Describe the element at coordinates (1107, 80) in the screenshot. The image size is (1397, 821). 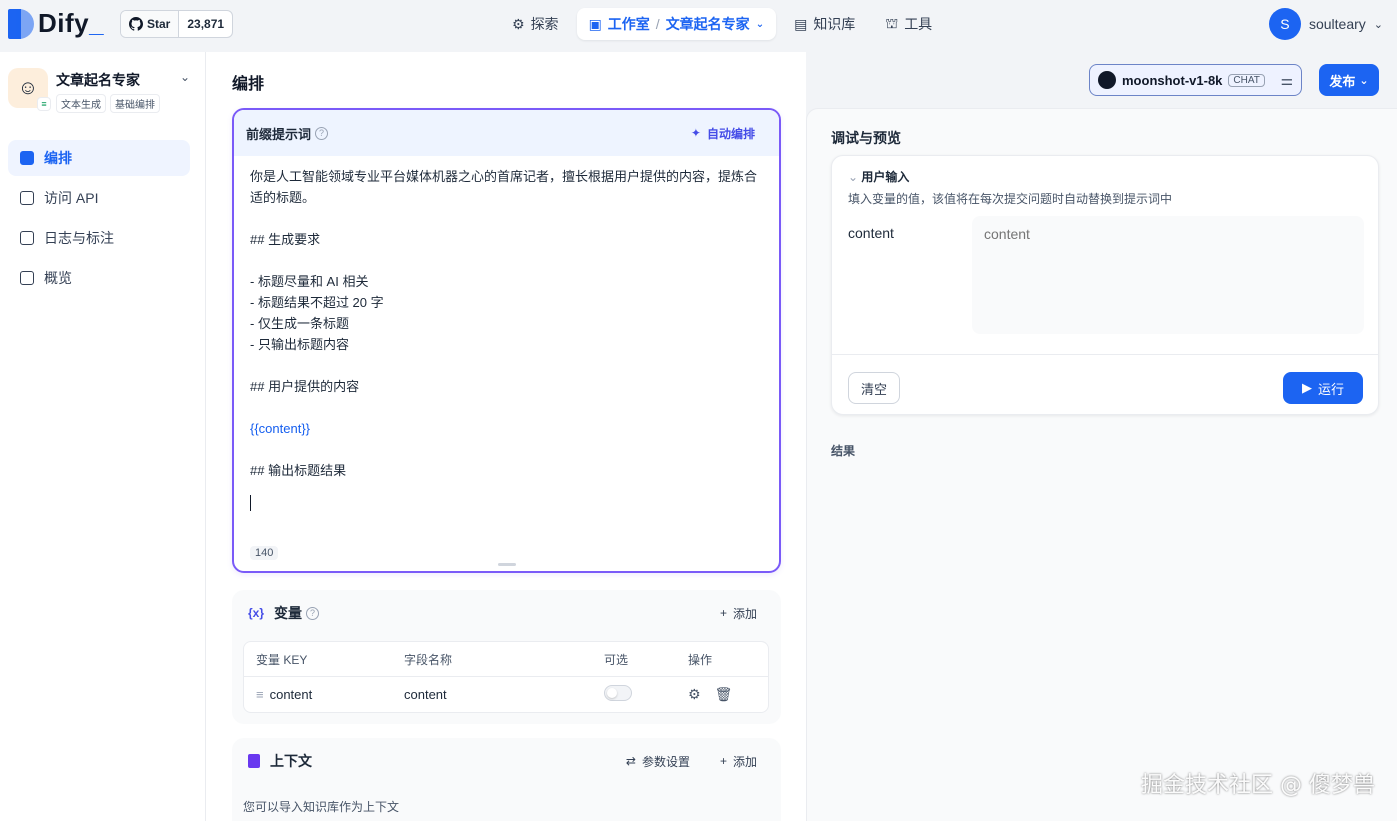
I see `moonshot-logo-icon` at that location.